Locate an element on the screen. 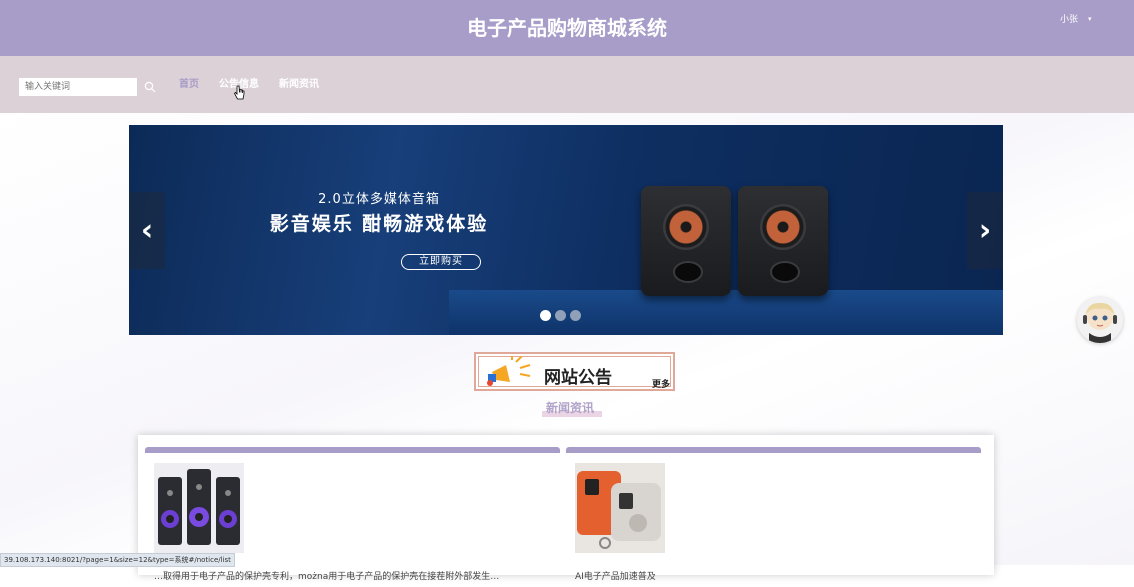  notice-title: 网站公告 is located at coordinates (578, 378).